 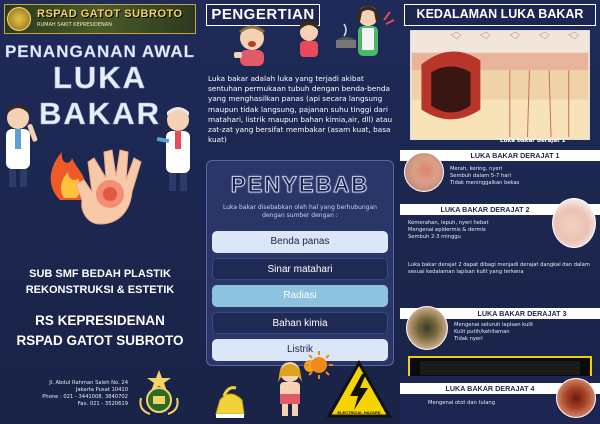 What do you see at coordinates (576, 398) in the screenshot?
I see `degree-4-photo` at bounding box center [576, 398].